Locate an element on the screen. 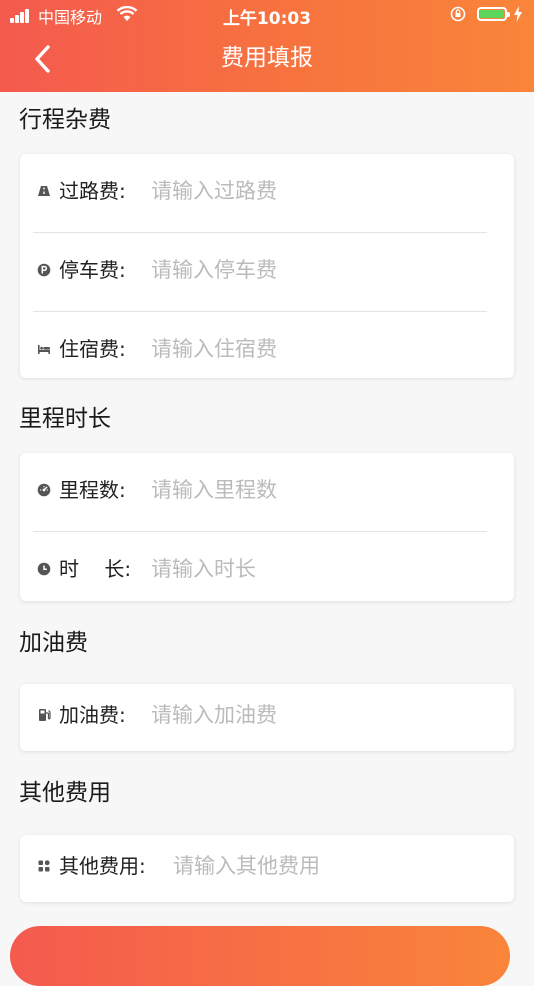 The image size is (534, 986). fuel-label: 加油费: is located at coordinates (92, 715).